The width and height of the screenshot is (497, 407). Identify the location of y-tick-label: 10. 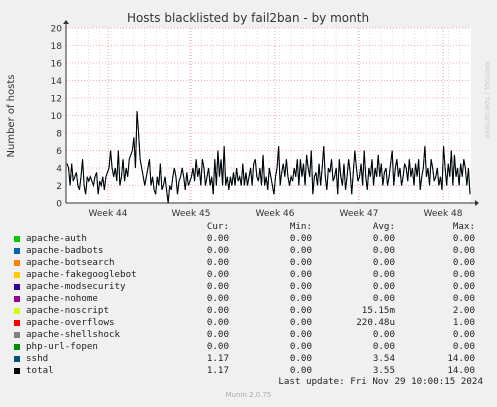
(57, 117).